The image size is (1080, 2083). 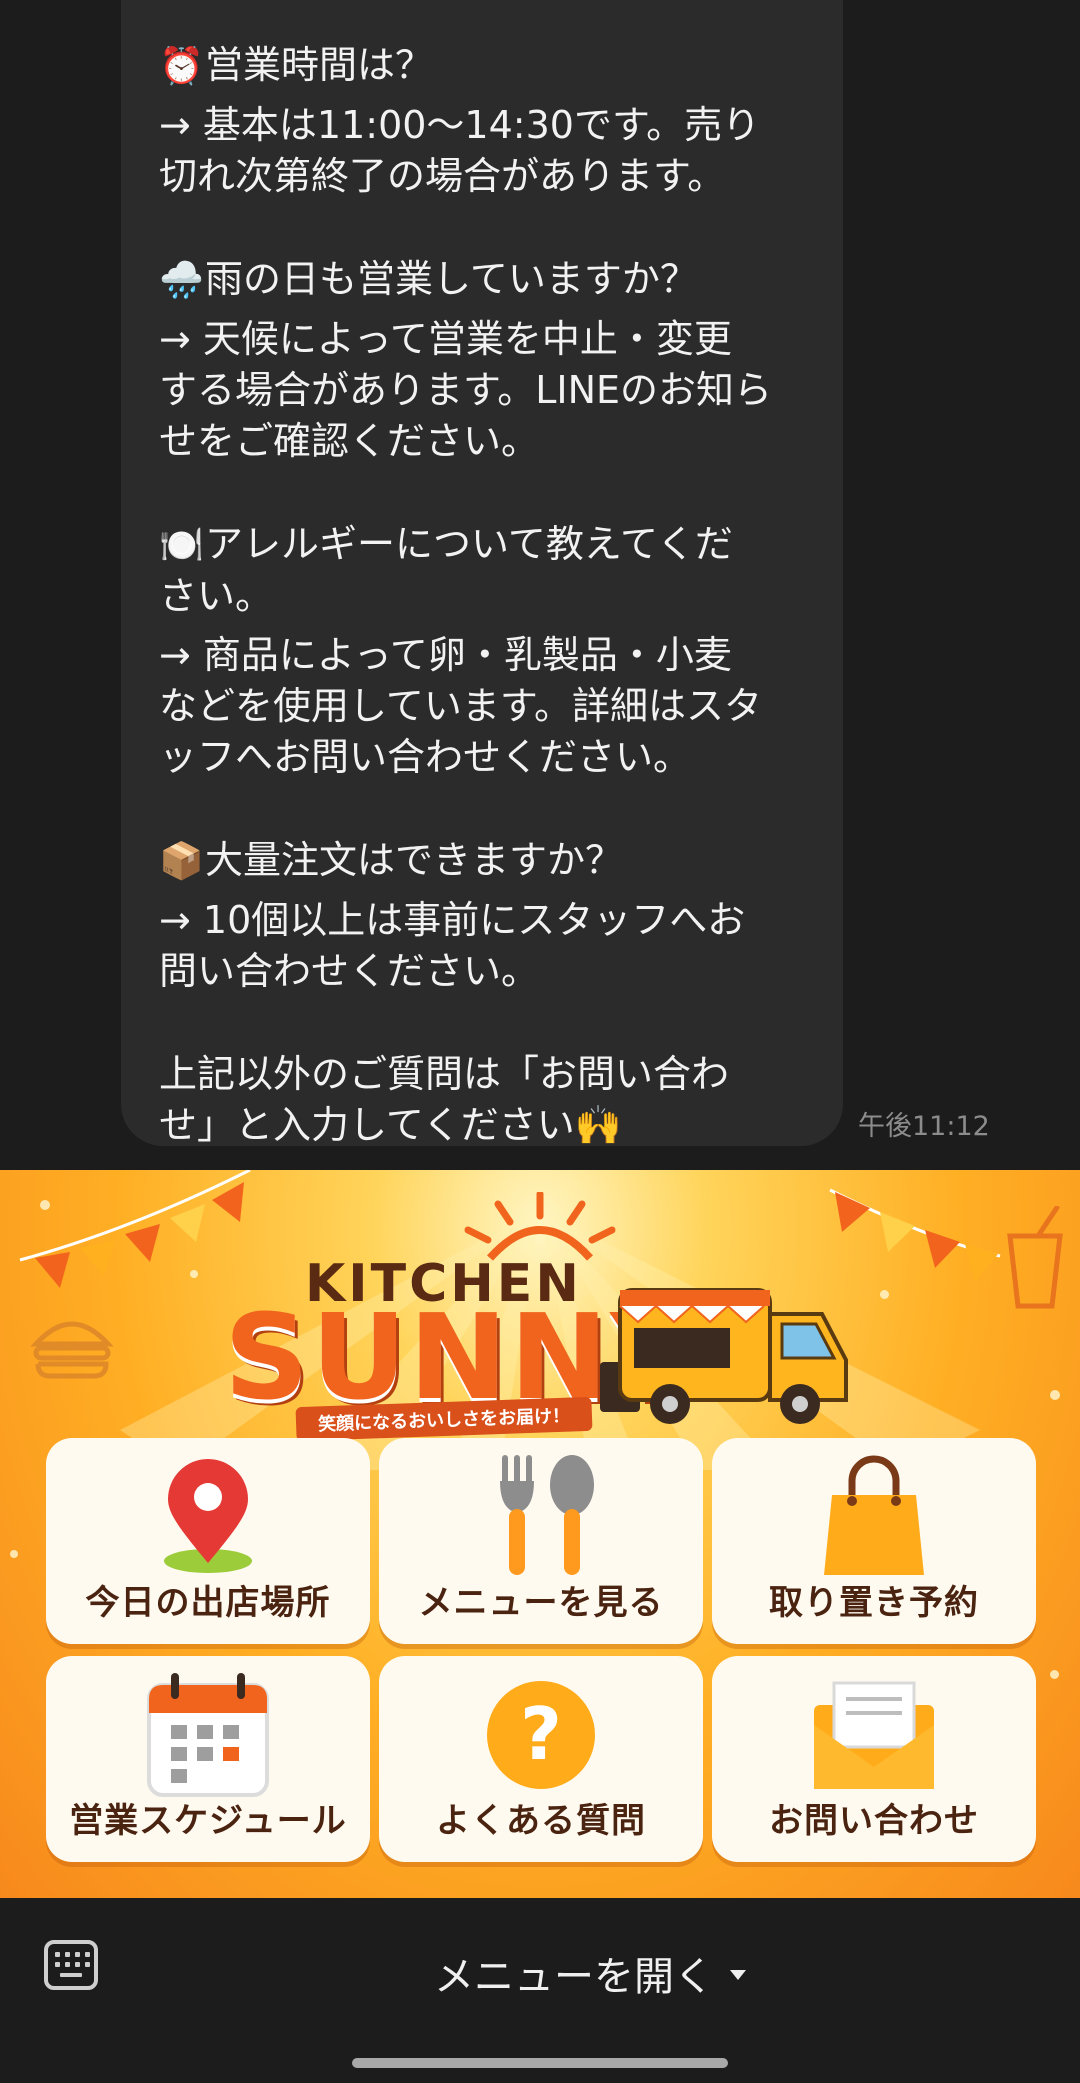 What do you see at coordinates (460, 125) in the screenshot?
I see `faq-answer-line: → 基本は11:00〜14:30です。売り` at bounding box center [460, 125].